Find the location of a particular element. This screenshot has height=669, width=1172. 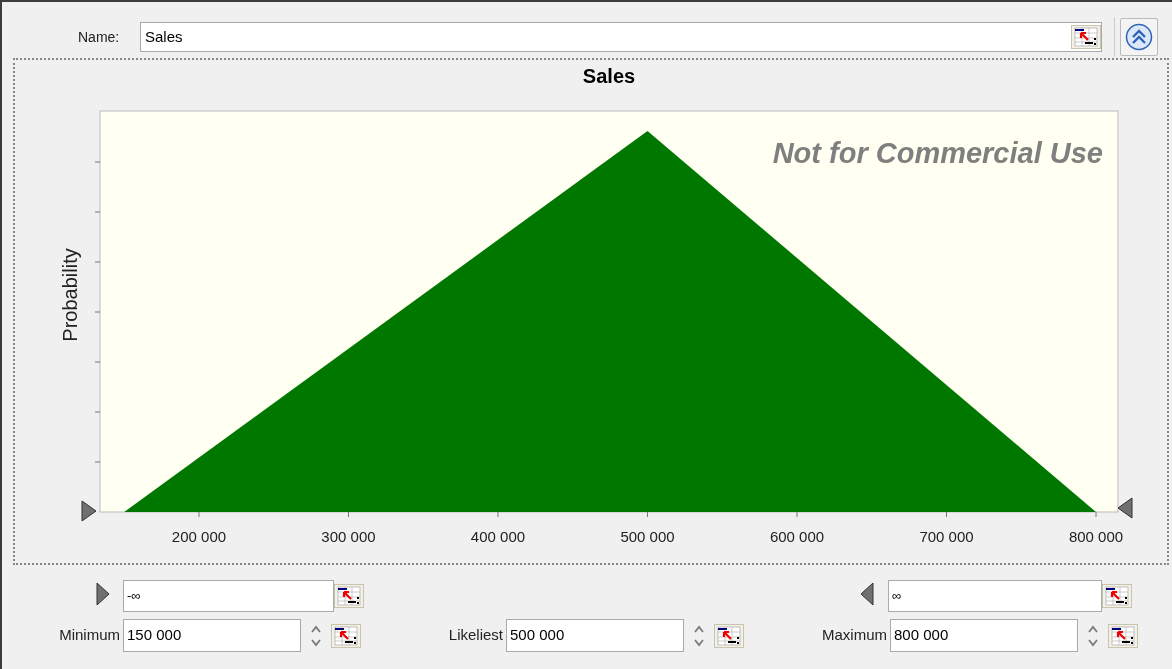

parameter-label: Likeliest is located at coordinates (475, 635).